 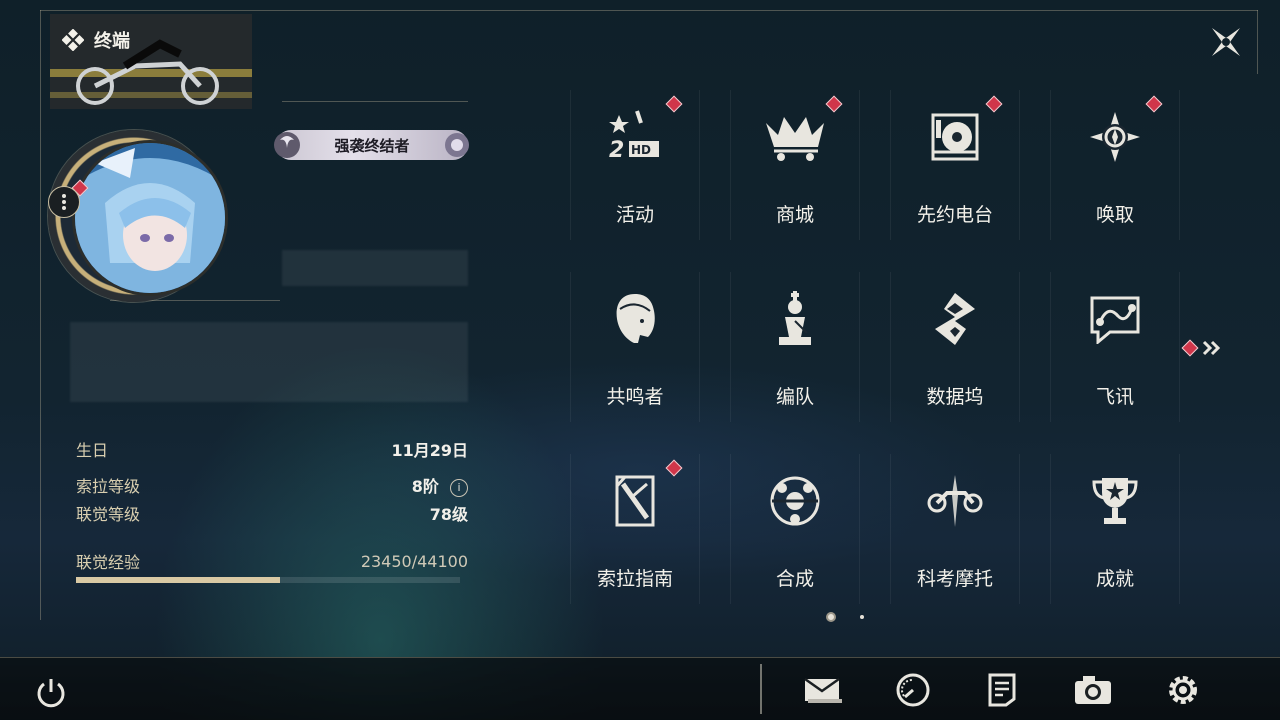 I want to click on avatar, so click(x=150, y=218).